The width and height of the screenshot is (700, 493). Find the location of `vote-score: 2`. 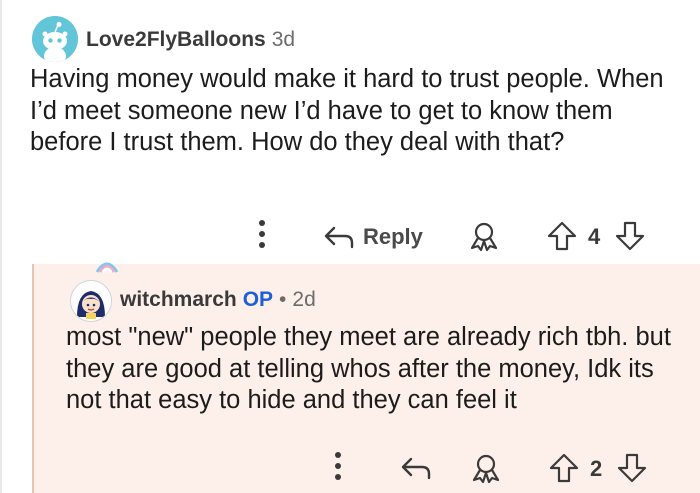

vote-score: 2 is located at coordinates (596, 468).